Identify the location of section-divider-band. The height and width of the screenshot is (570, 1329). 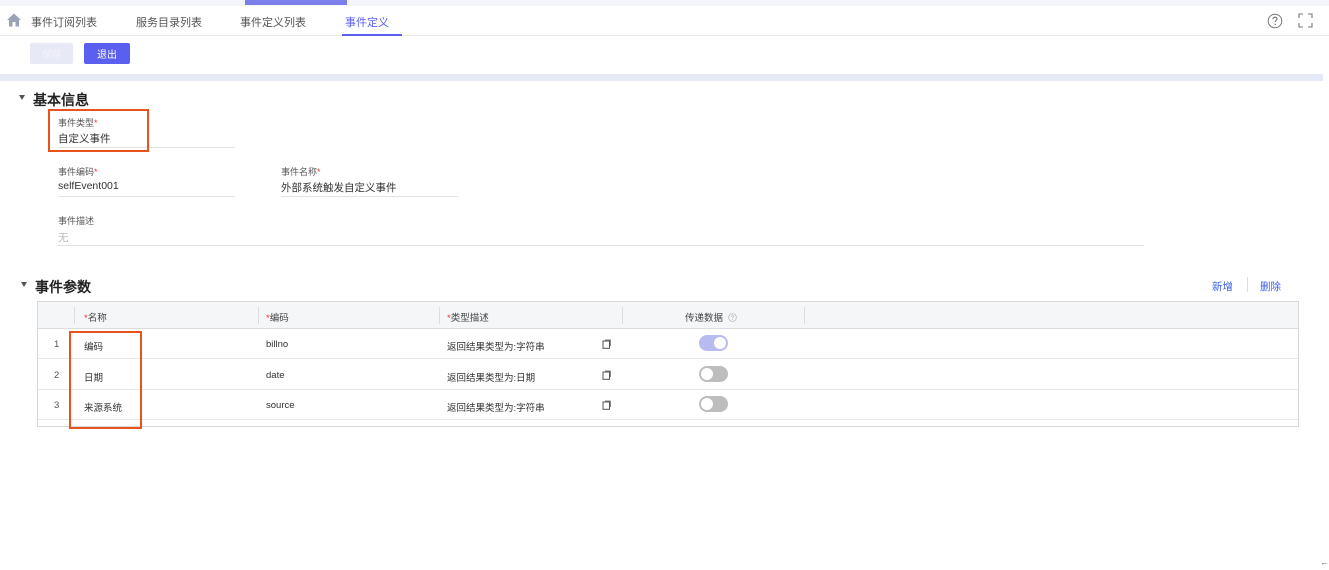
(661, 77).